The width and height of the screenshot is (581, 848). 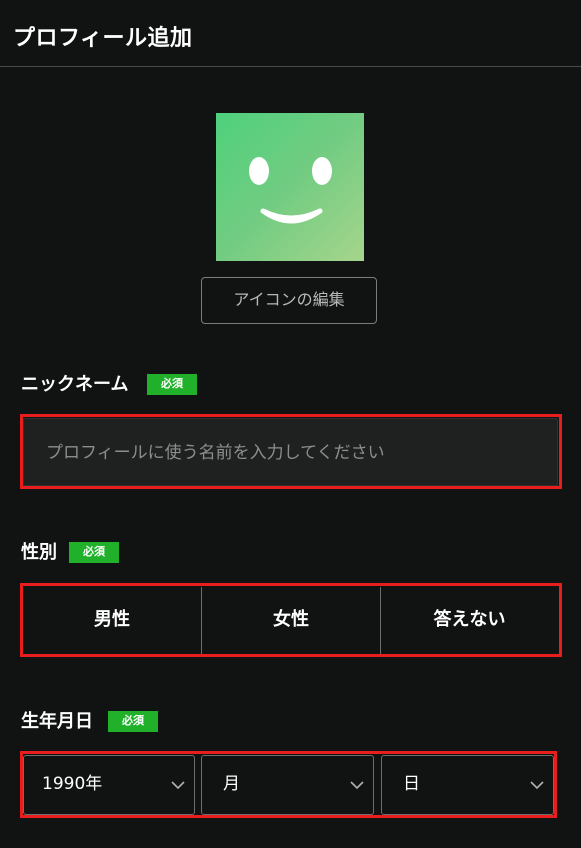 I want to click on page-title: プロフィール追加, so click(x=103, y=38).